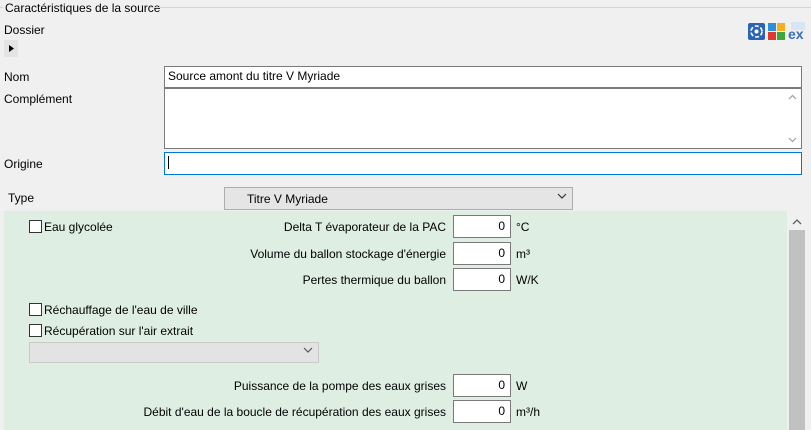  What do you see at coordinates (776, 31) in the screenshot?
I see `colored-grid-icon` at bounding box center [776, 31].